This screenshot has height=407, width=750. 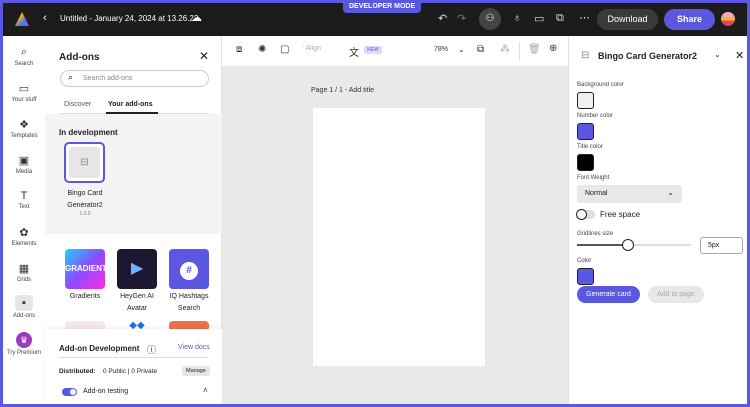 I want to click on rail-item-elements: ✿ Elements, so click(x=24, y=236).